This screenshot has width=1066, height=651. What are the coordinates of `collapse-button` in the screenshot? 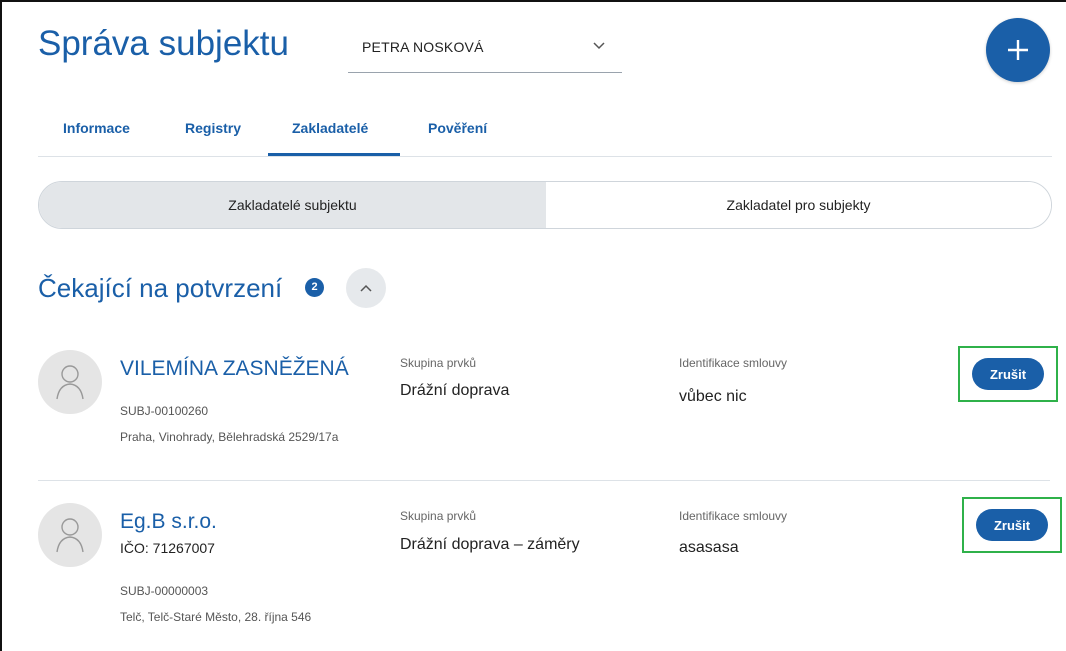 It's located at (366, 288).